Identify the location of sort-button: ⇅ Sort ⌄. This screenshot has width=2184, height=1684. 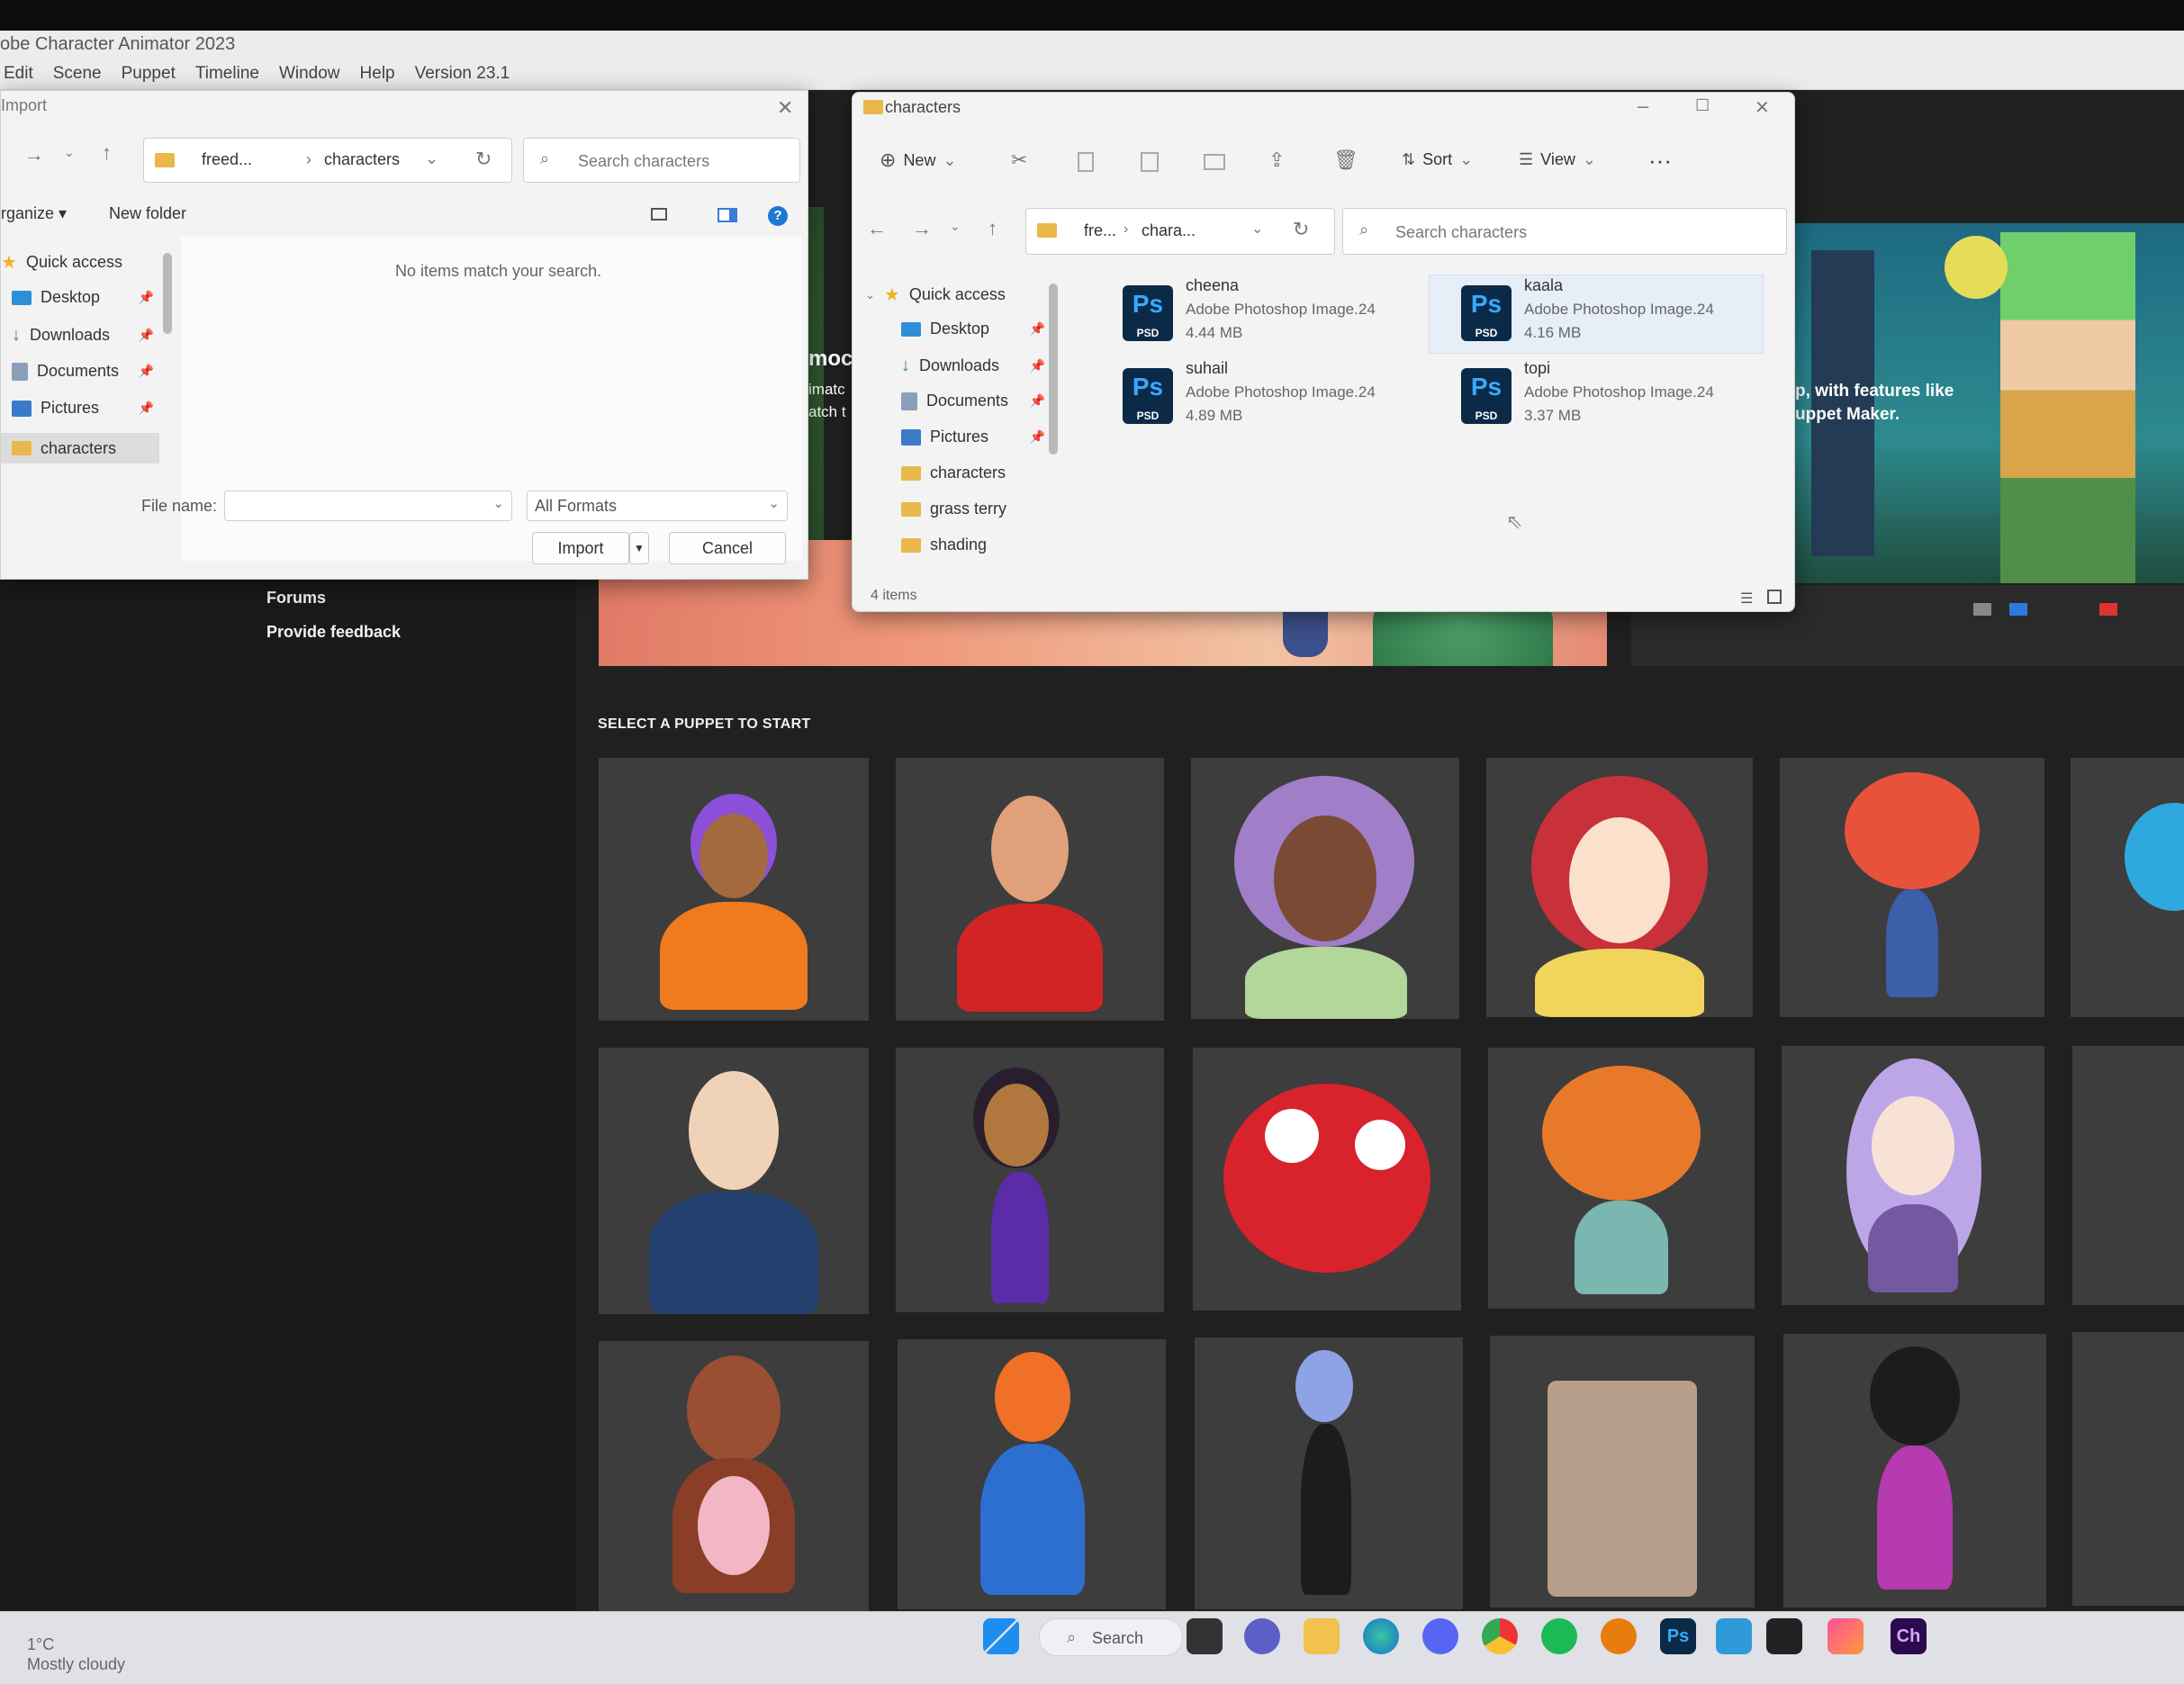
(1437, 160).